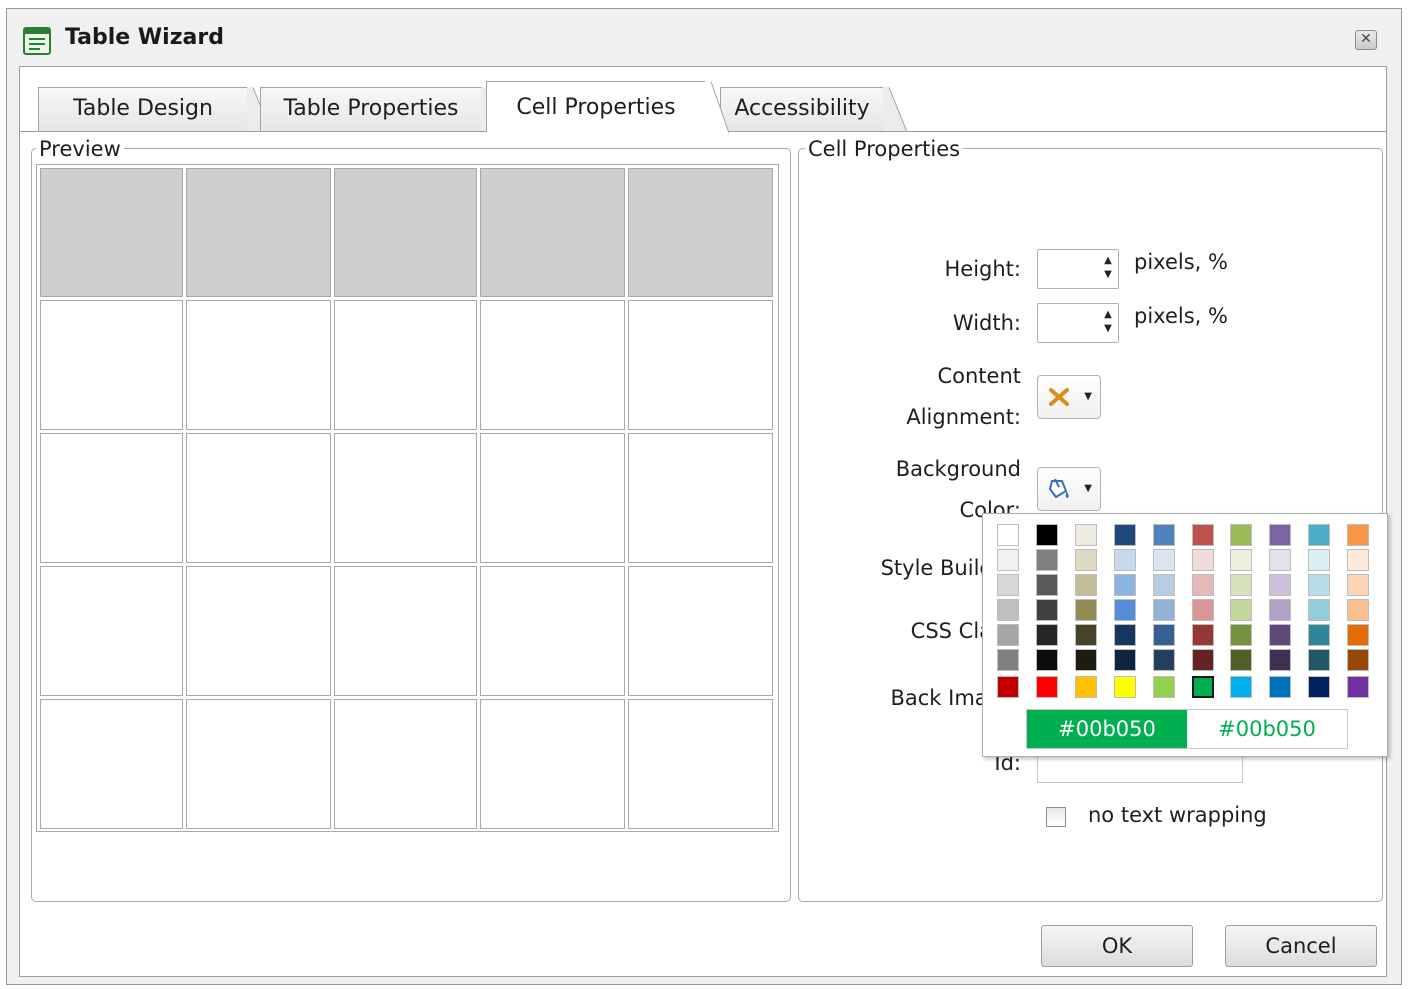  Describe the element at coordinates (1117, 946) in the screenshot. I see `ok-button: OK` at that location.